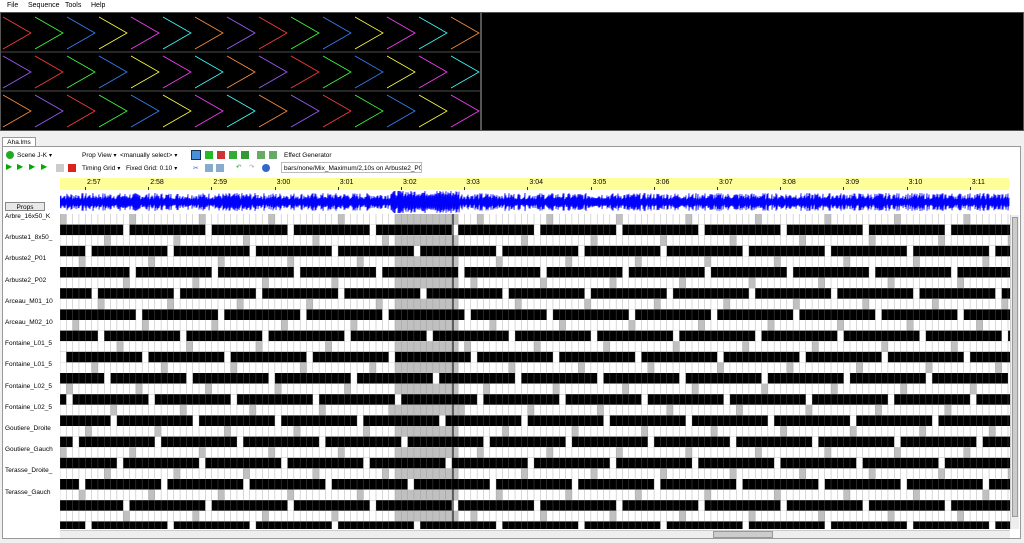  Describe the element at coordinates (44, 5) in the screenshot. I see `menu-sequence: Sequence` at that location.